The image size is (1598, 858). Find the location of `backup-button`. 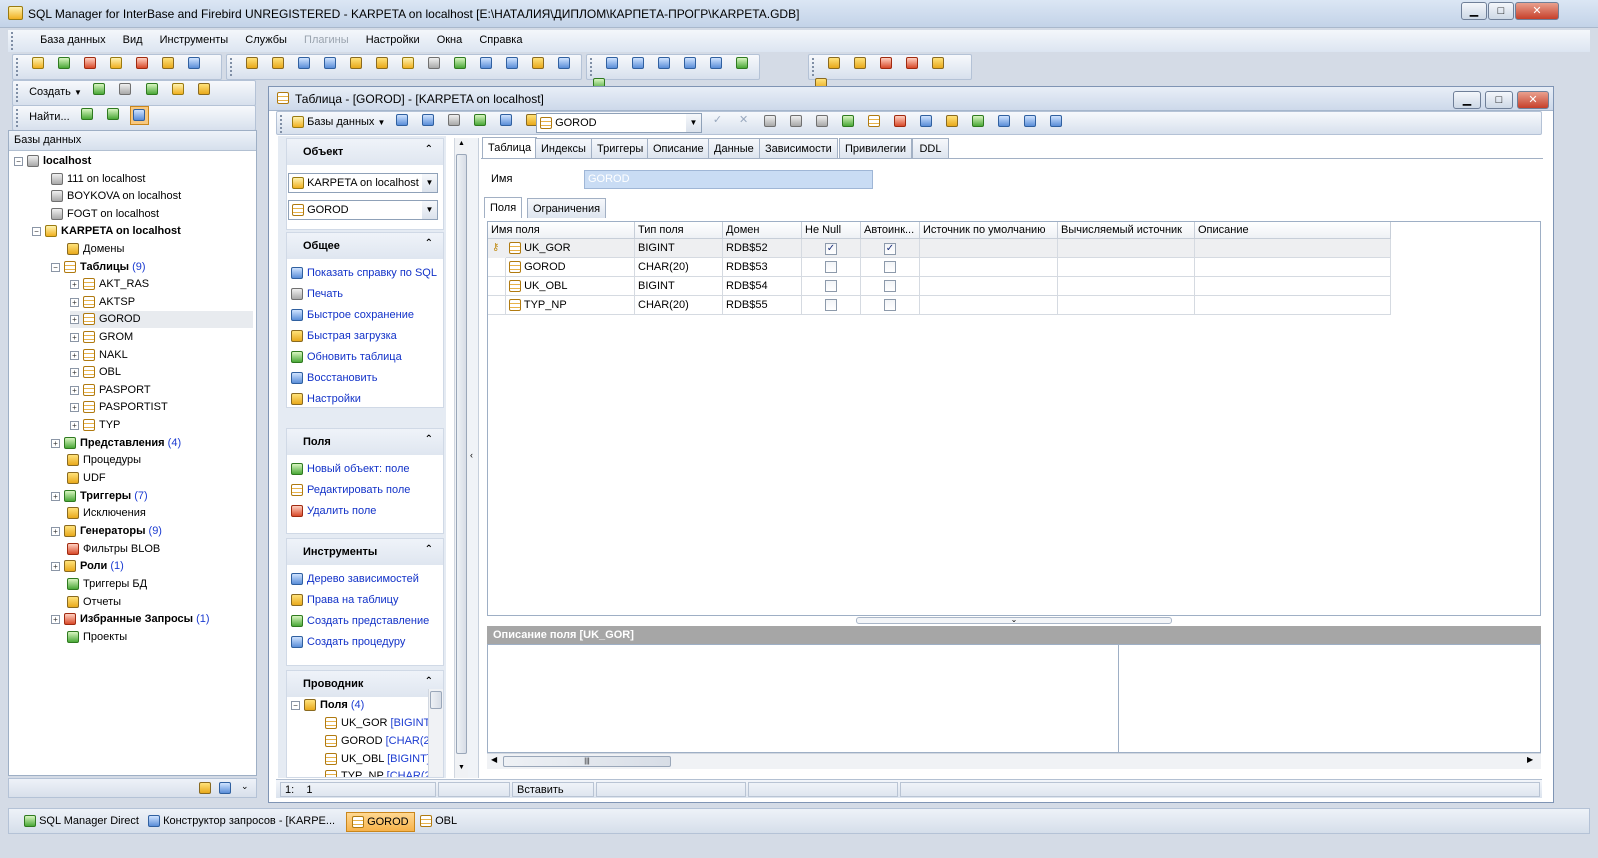

backup-button is located at coordinates (833, 64).